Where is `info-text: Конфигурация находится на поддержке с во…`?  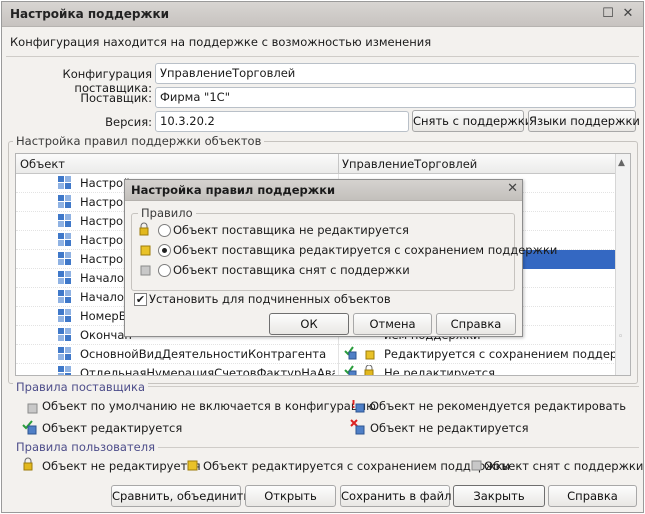 info-text: Конфигурация находится на поддержке с во… is located at coordinates (221, 42).